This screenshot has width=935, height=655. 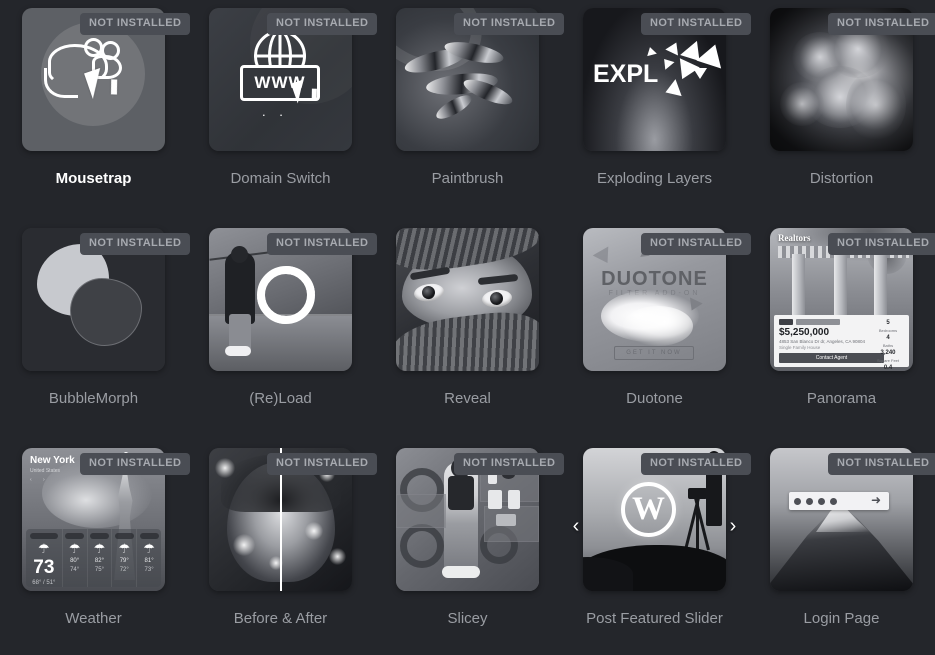 What do you see at coordinates (576, 526) in the screenshot?
I see `carousel-prev-button: ‹` at bounding box center [576, 526].